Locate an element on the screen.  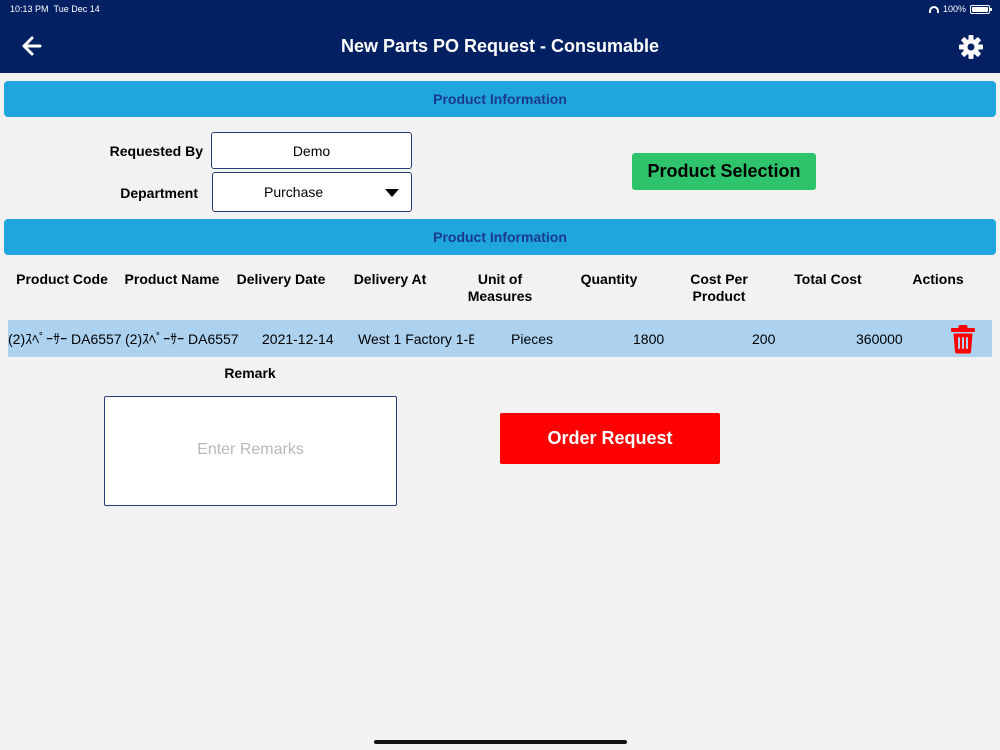
cell-uom: Pieces is located at coordinates (532, 338).